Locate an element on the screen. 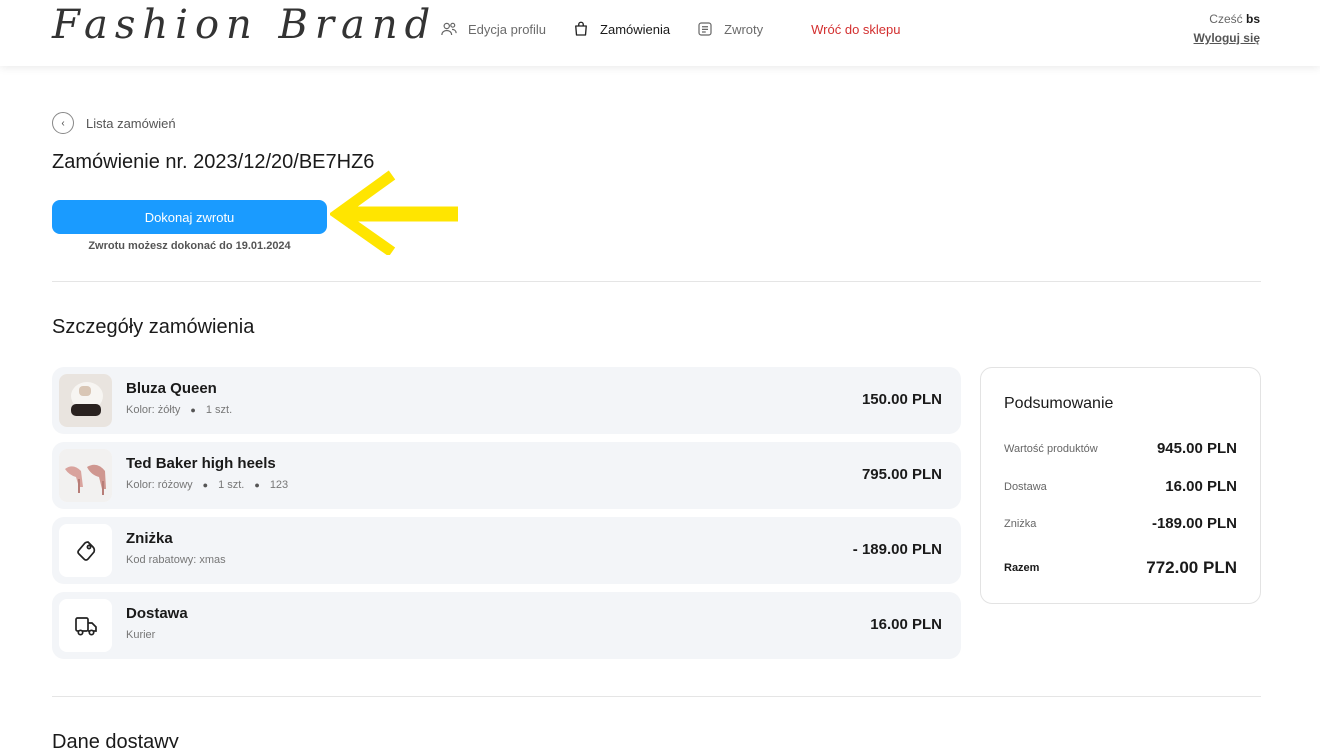  item-color: Kolor: żółty is located at coordinates (153, 410).